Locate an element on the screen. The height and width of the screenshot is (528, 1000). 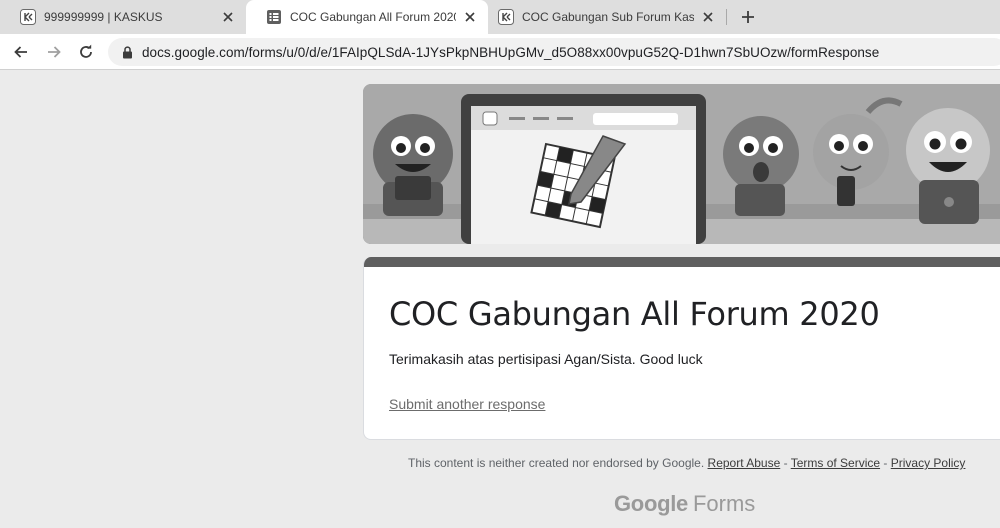
google-forms-logo: Google Forms is located at coordinates (684, 504).